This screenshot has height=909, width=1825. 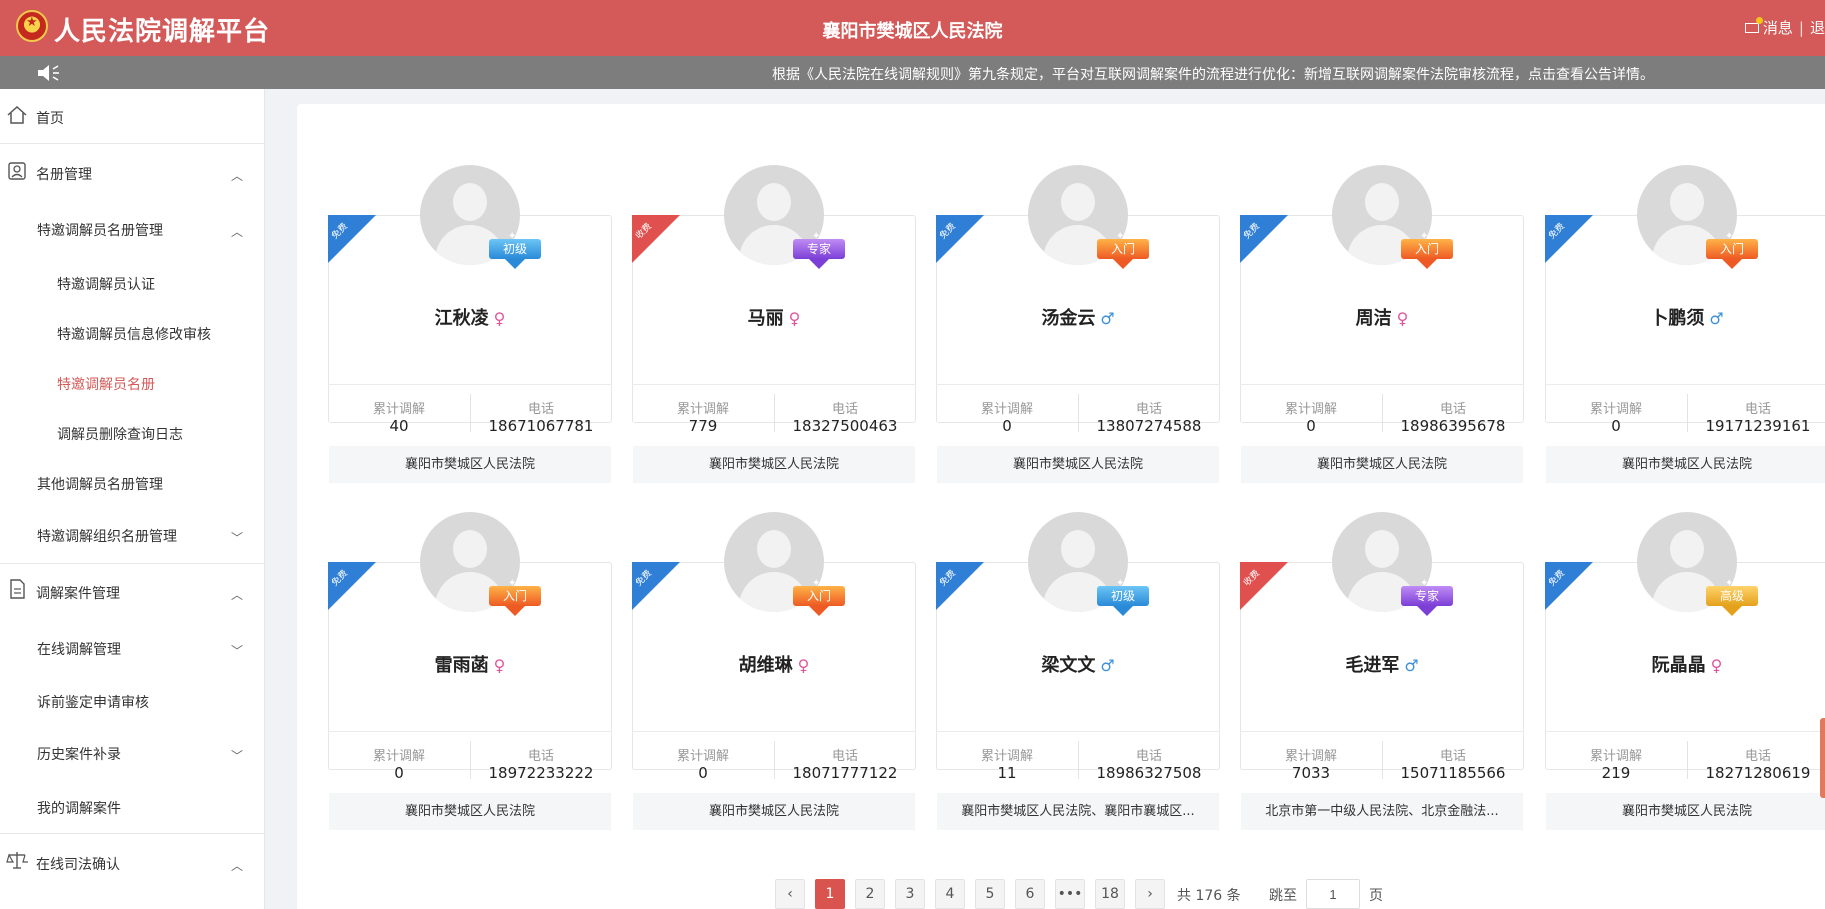 I want to click on page-2-button: 2, so click(x=870, y=894).